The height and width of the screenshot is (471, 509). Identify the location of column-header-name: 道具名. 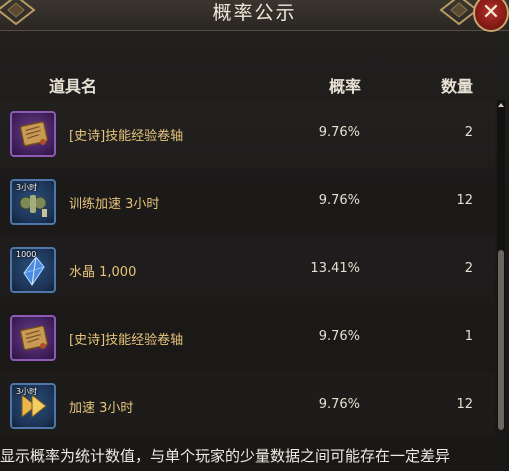
(73, 86).